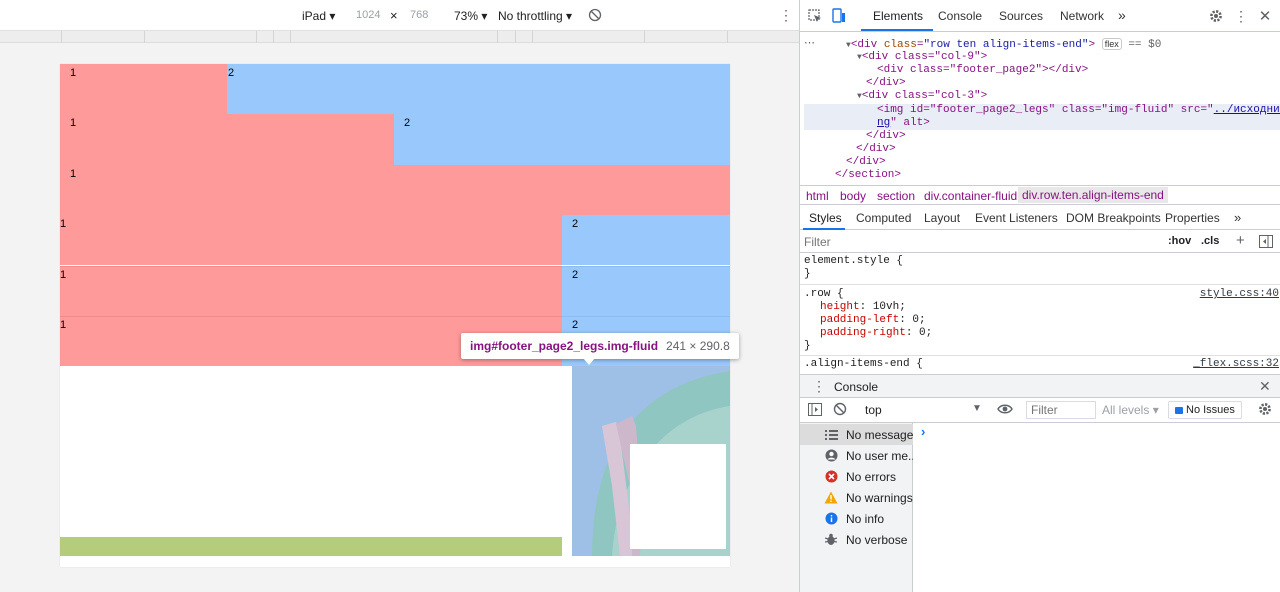  I want to click on width-input: 1024, so click(368, 15).